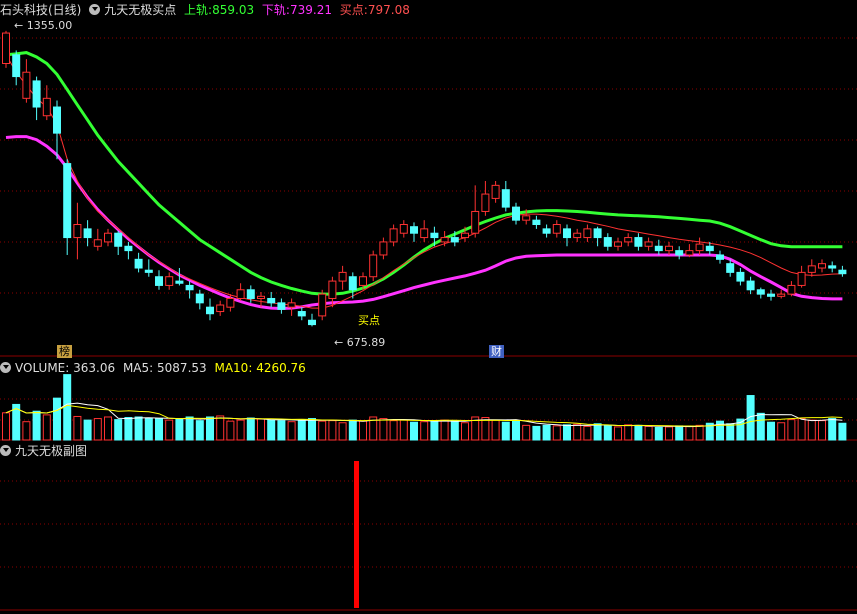 This screenshot has width=857, height=614. I want to click on low-price-label: ← 675.89, so click(360, 342).